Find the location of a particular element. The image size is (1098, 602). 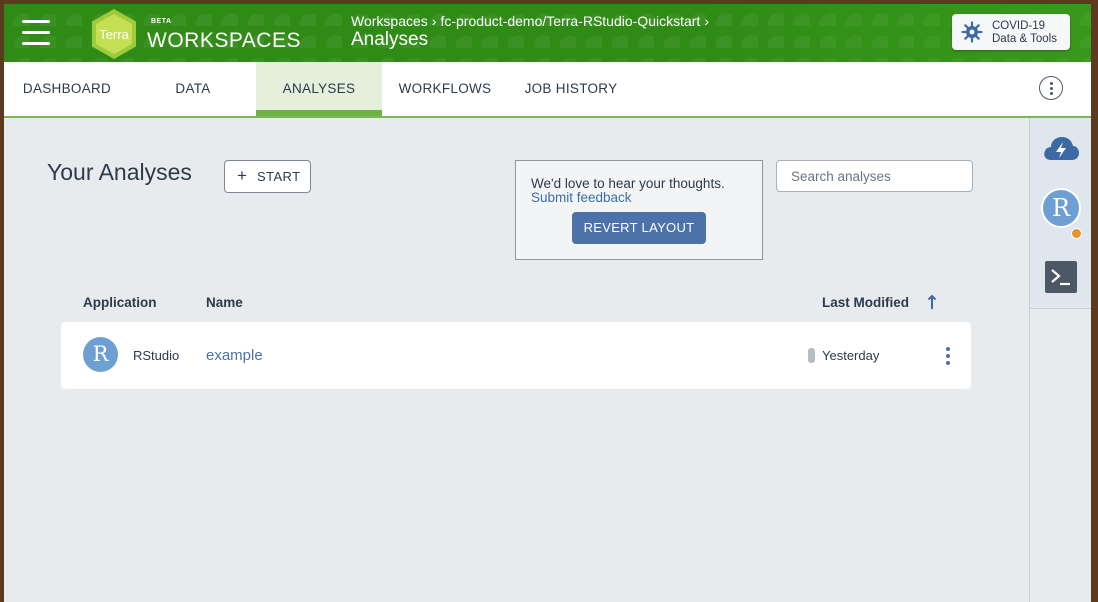

tab-analyses: ANALYSES is located at coordinates (319, 89).